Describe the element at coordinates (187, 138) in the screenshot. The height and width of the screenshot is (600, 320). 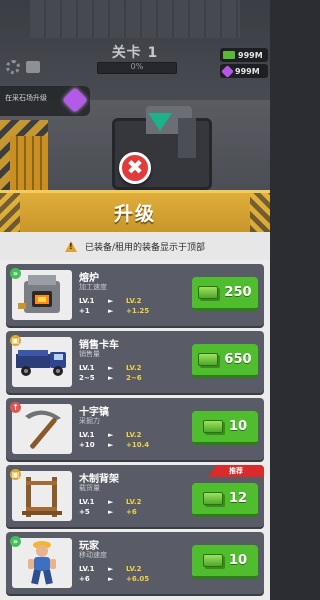
I see `machine-chute` at that location.